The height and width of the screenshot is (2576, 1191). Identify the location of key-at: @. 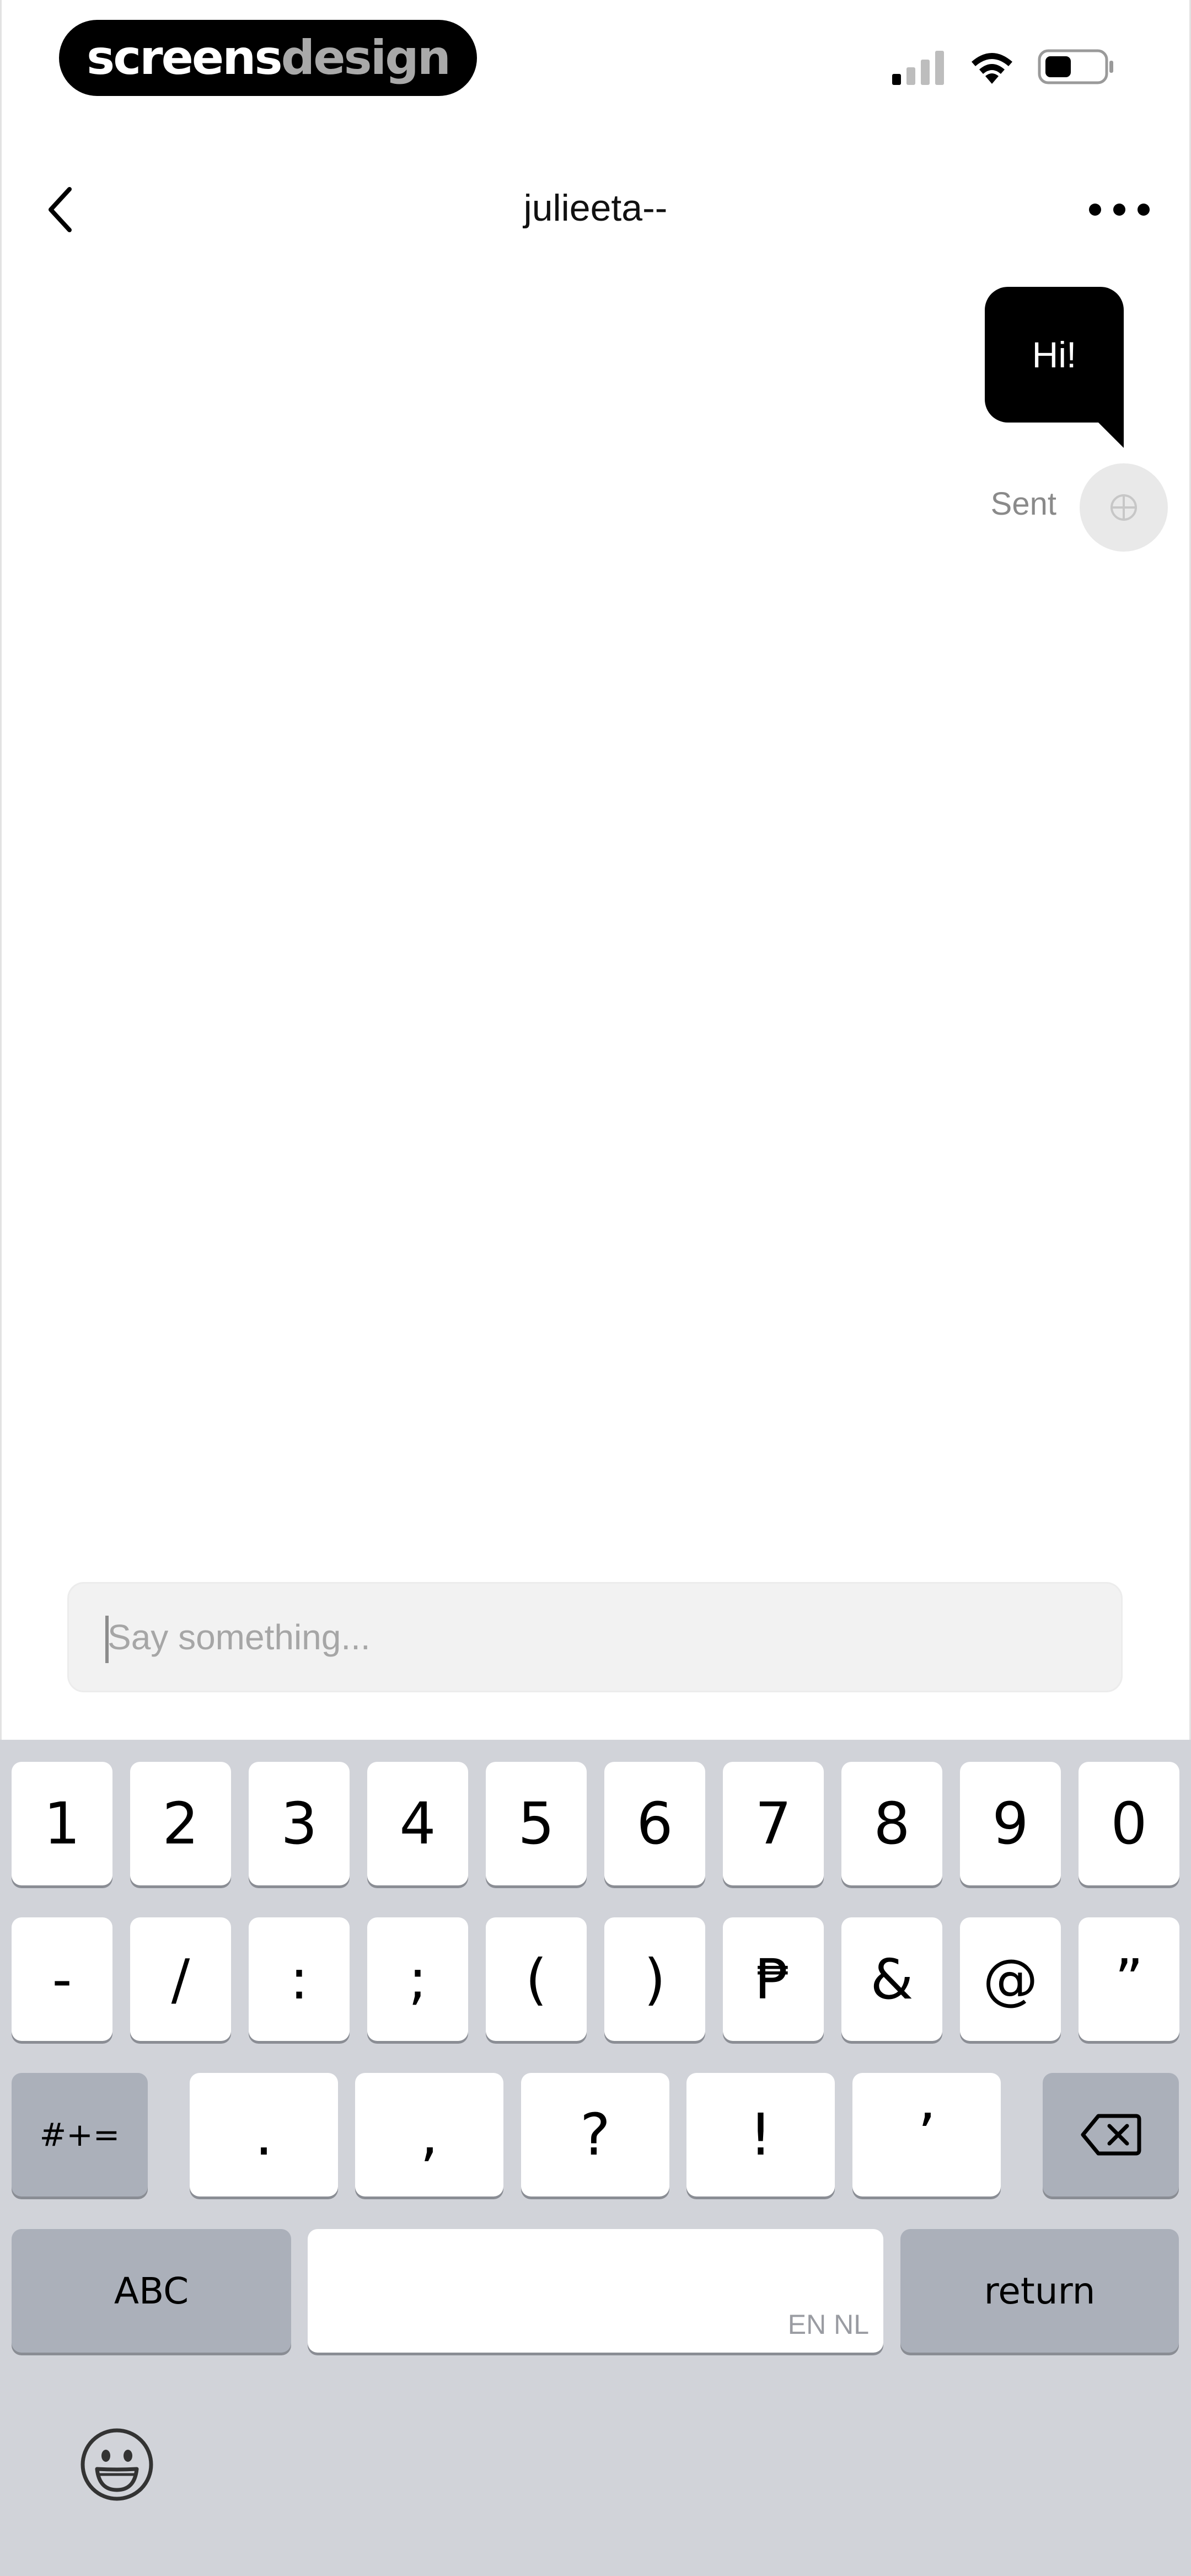
(1010, 1979).